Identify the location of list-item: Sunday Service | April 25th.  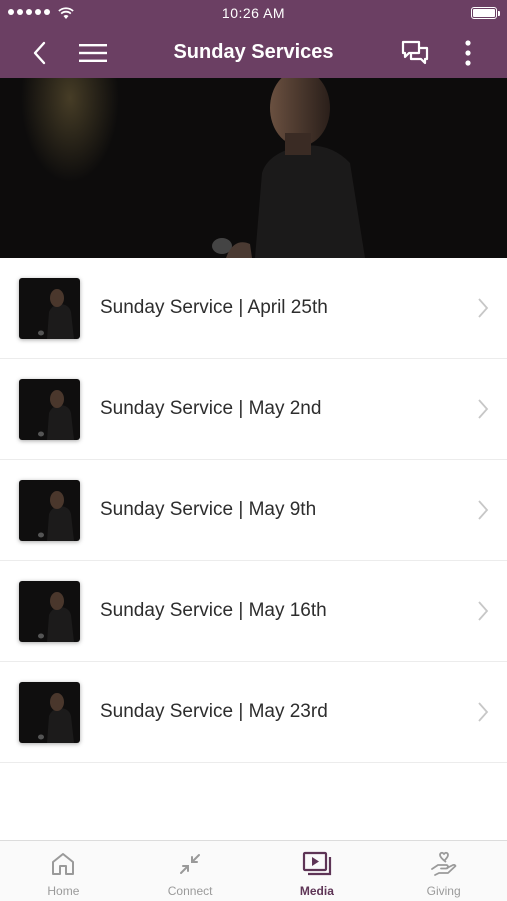
(253, 308).